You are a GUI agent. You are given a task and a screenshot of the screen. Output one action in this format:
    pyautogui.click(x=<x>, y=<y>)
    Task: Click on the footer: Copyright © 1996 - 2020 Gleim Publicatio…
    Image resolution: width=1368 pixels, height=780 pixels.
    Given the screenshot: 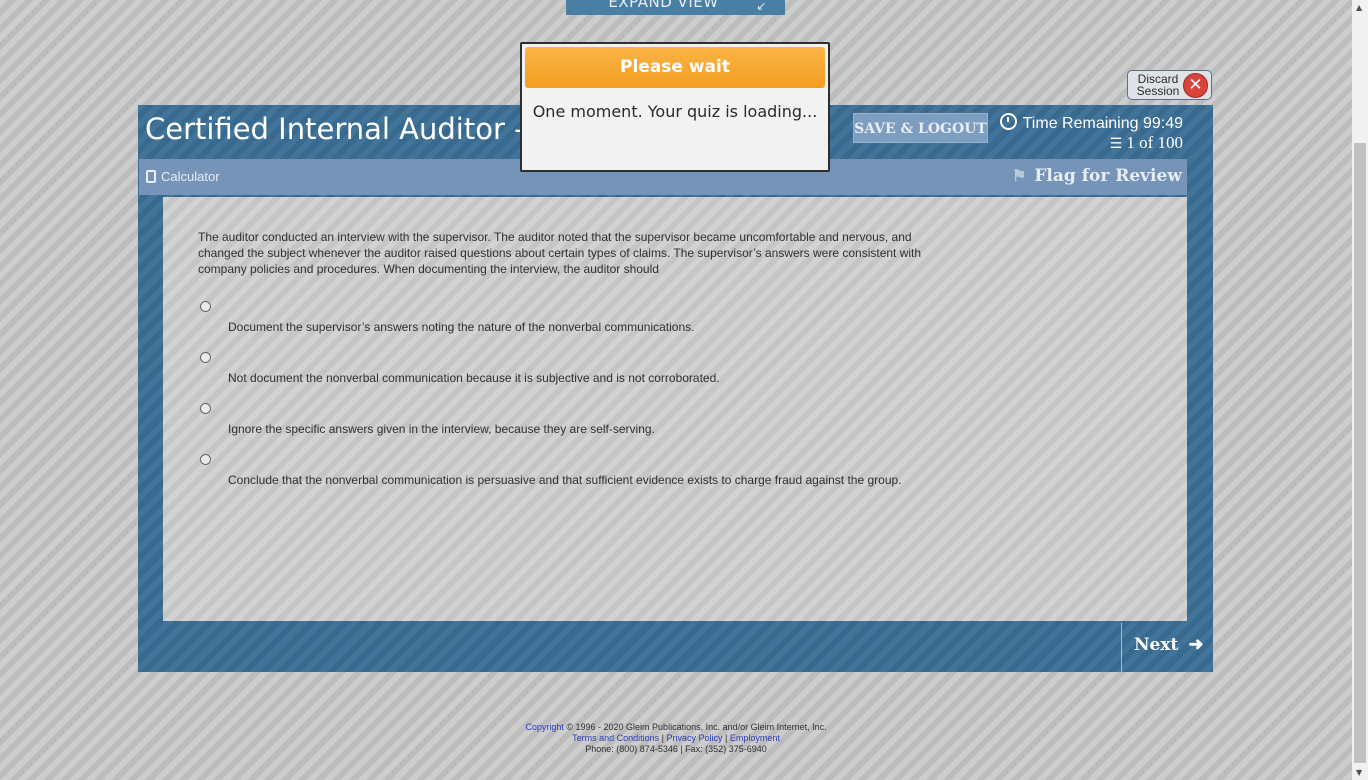 What is the action you would take?
    pyautogui.click(x=676, y=738)
    